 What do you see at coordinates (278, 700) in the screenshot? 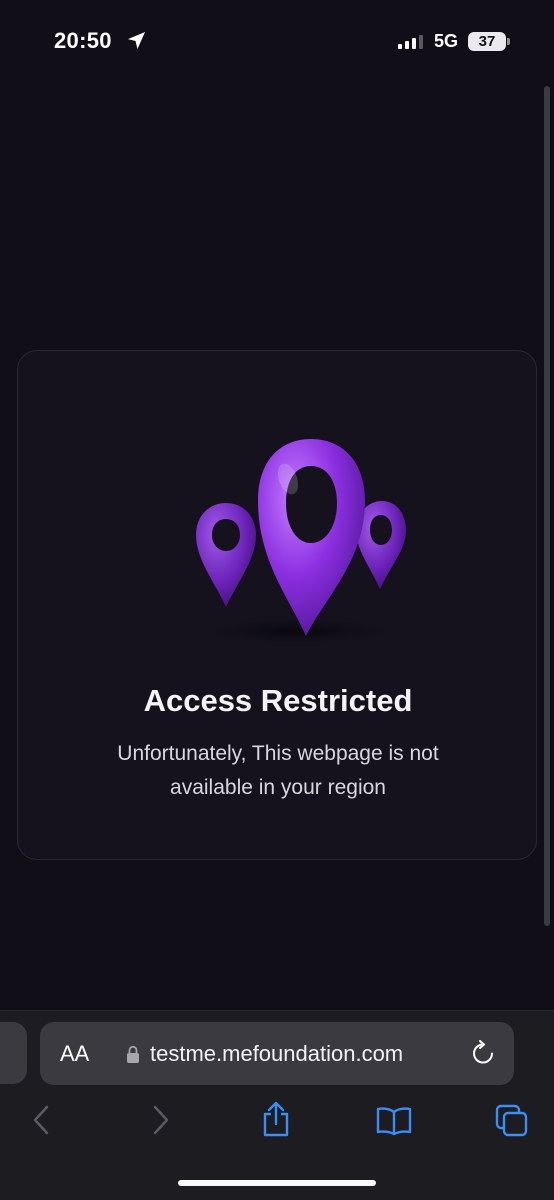
I see `page-title: Access Restricted` at bounding box center [278, 700].